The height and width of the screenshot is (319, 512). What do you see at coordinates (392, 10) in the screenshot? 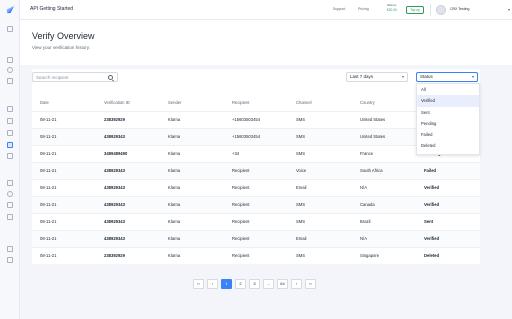
I see `balance-value: €20.00` at bounding box center [392, 10].